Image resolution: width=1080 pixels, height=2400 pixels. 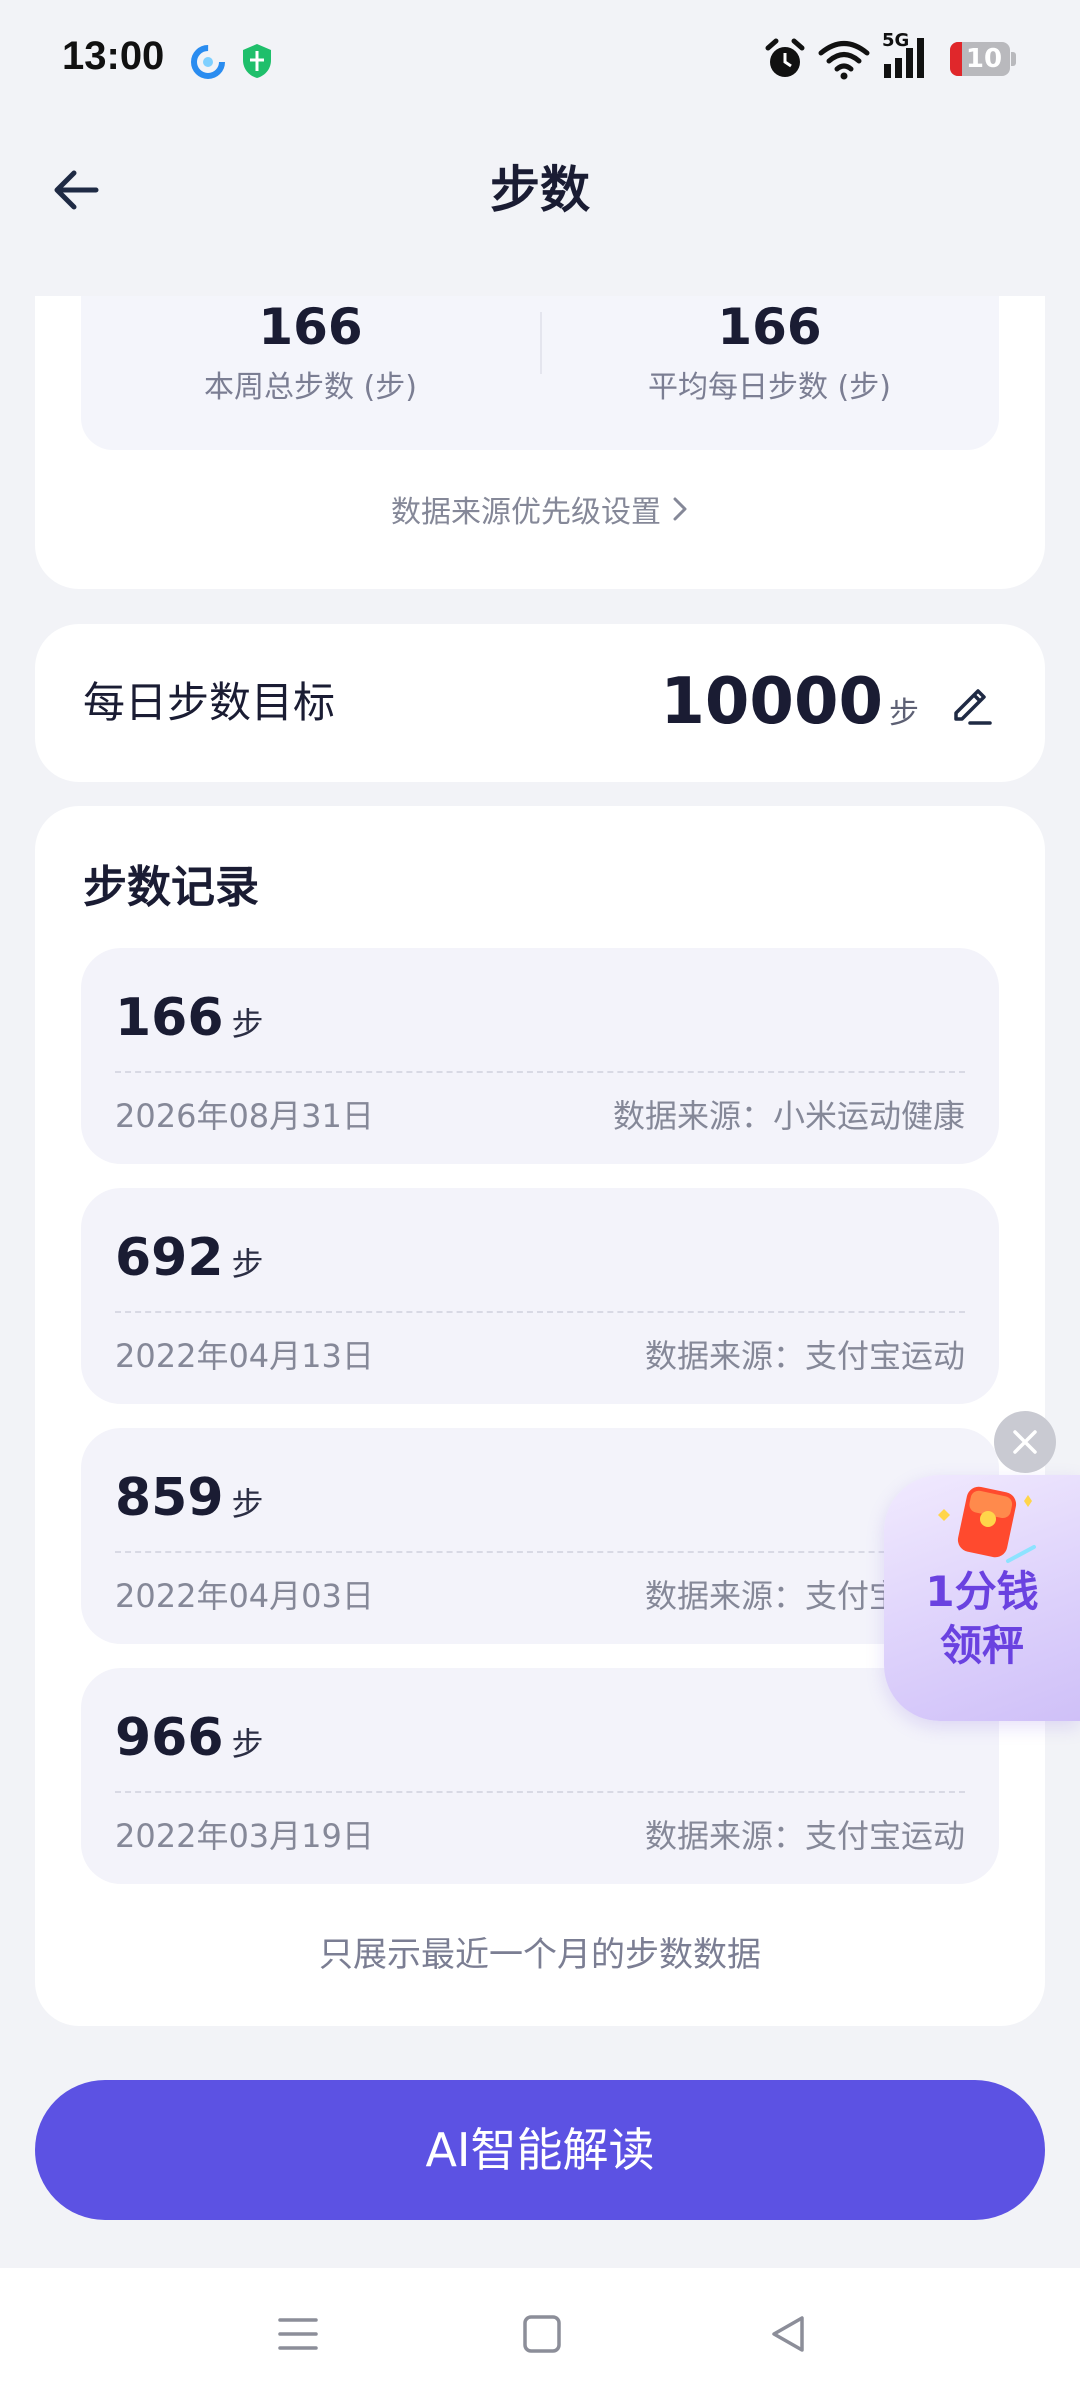 I want to click on record-item: 692 步 2022年04月13日 数据来源：支付宝运动, so click(x=540, y=1296).